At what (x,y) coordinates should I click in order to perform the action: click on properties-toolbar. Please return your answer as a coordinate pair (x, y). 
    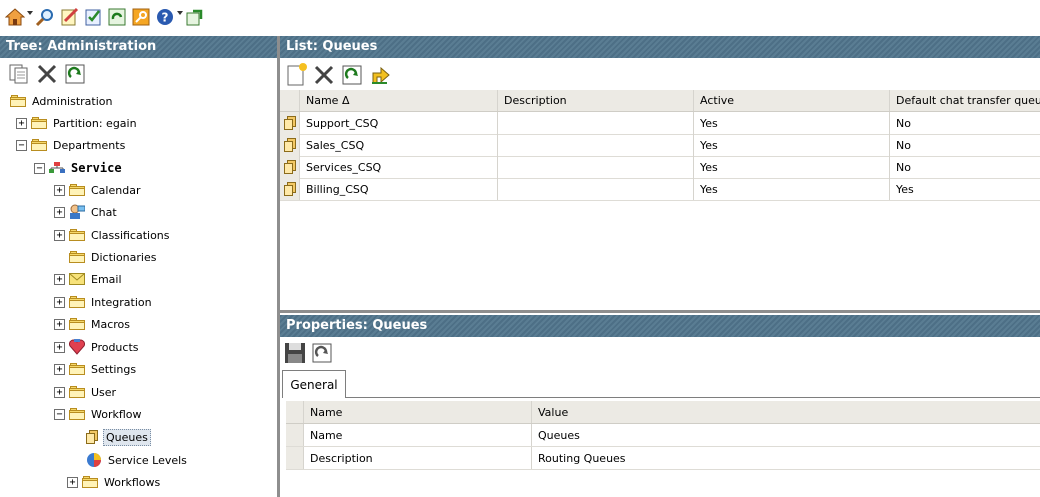
    Looking at the image, I should click on (313, 354).